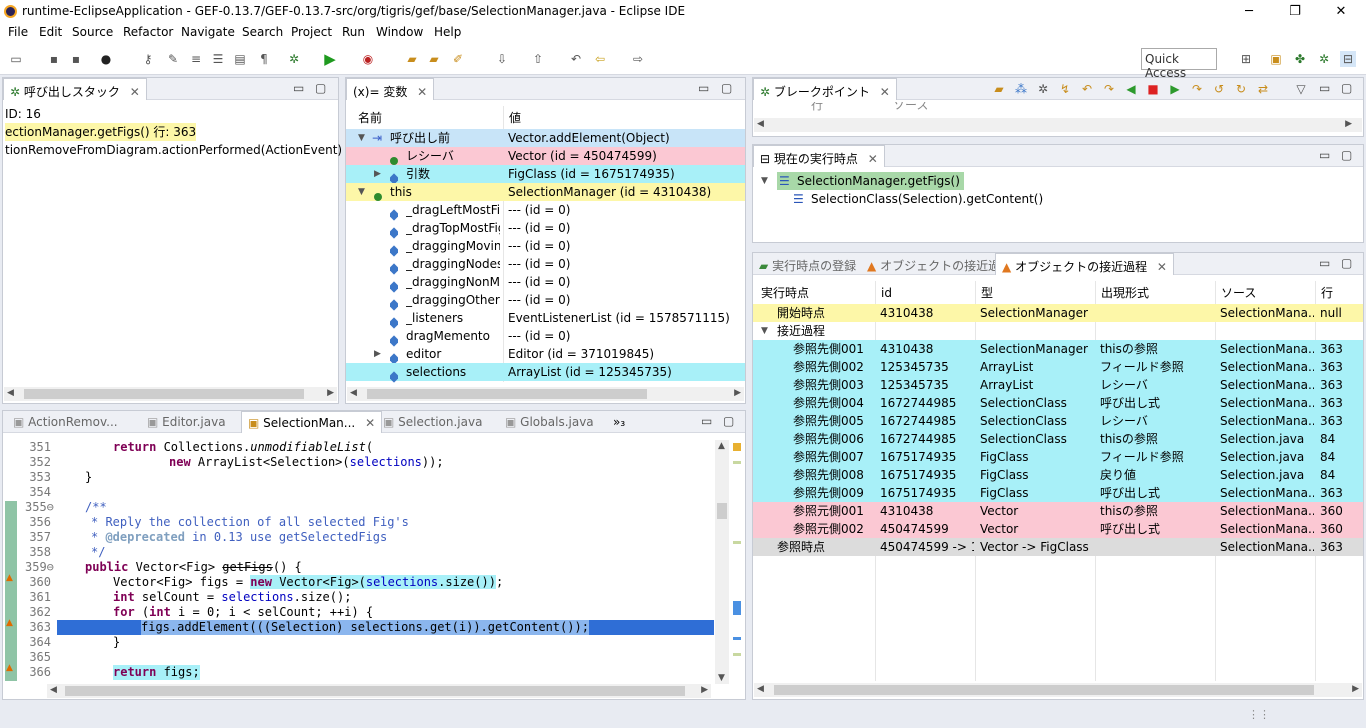 Image resolution: width=1366 pixels, height=728 pixels. What do you see at coordinates (1249, 12) in the screenshot?
I see `minimize-button: ─` at bounding box center [1249, 12].